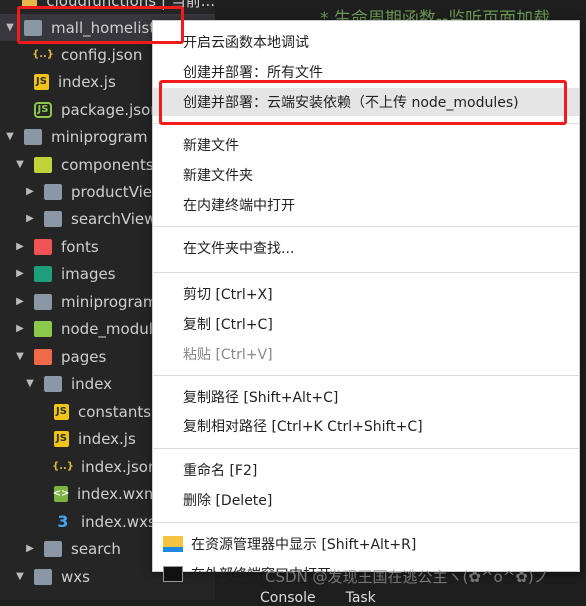 This screenshot has height=606, width=586. Describe the element at coordinates (43, 328) in the screenshot. I see `node-folder-icon` at that location.